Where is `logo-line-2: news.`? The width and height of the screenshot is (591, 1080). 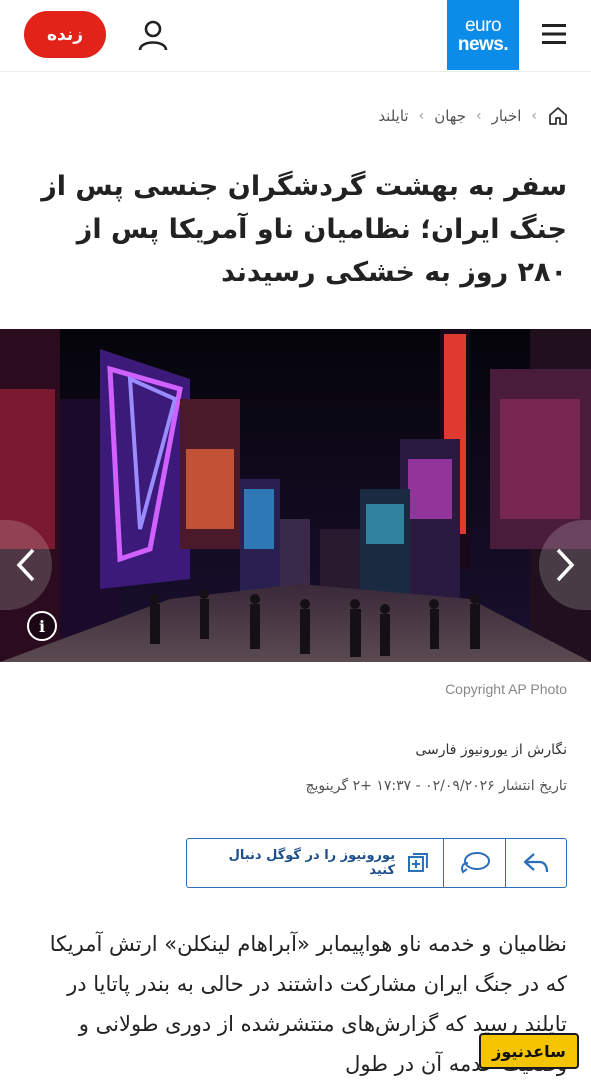 logo-line-2: news. is located at coordinates (483, 44).